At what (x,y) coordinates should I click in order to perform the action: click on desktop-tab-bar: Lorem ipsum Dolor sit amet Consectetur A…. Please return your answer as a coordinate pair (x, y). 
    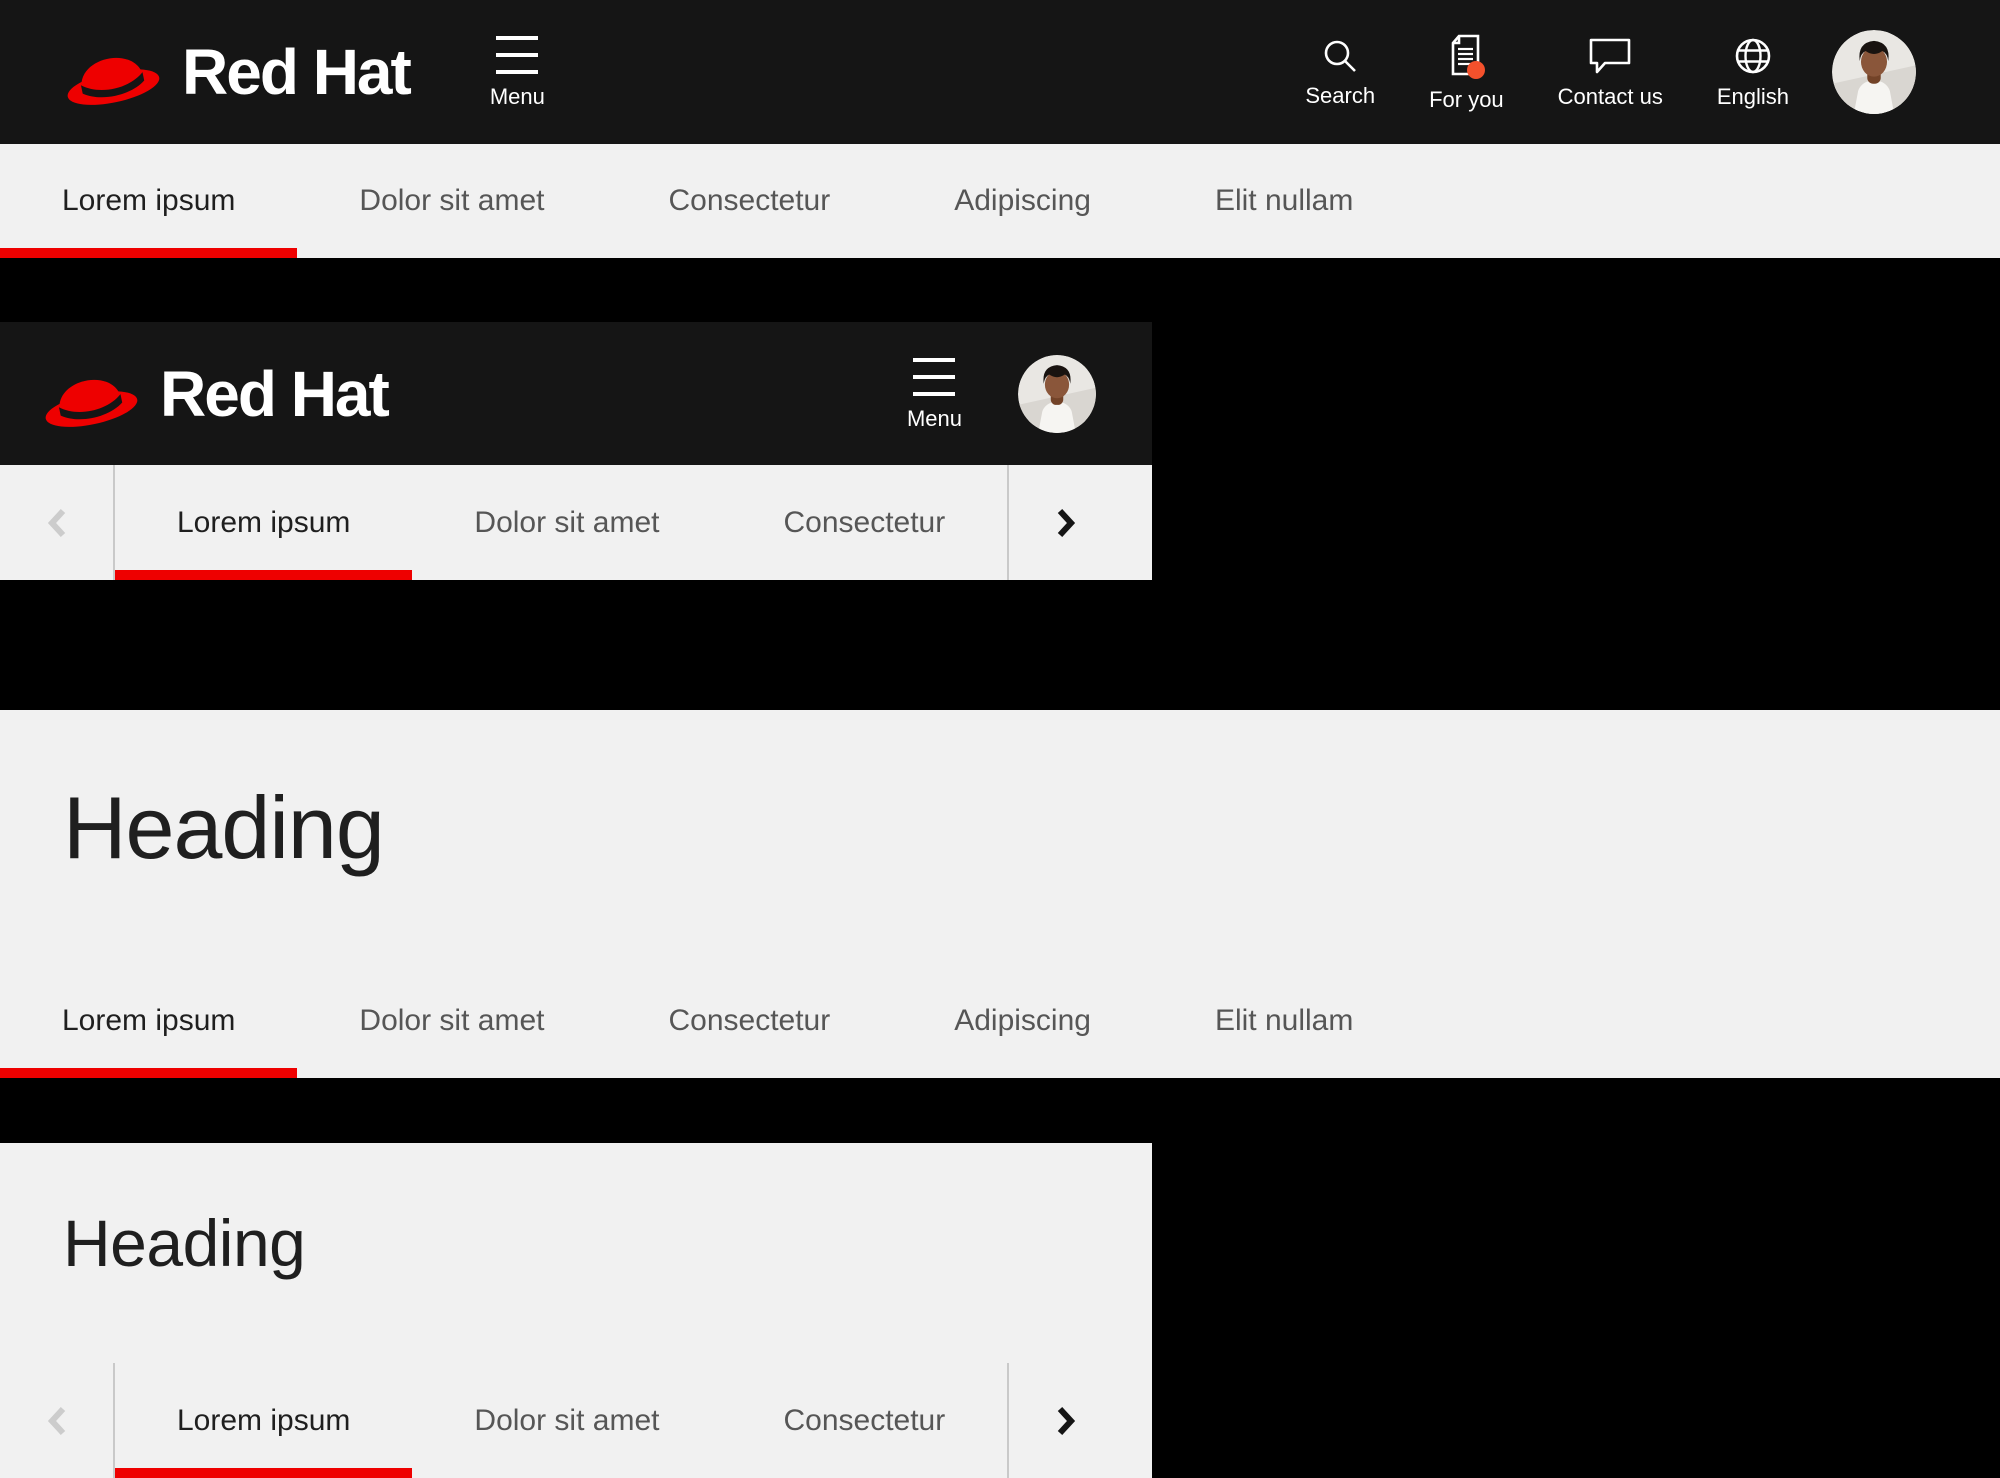
    Looking at the image, I should click on (1000, 201).